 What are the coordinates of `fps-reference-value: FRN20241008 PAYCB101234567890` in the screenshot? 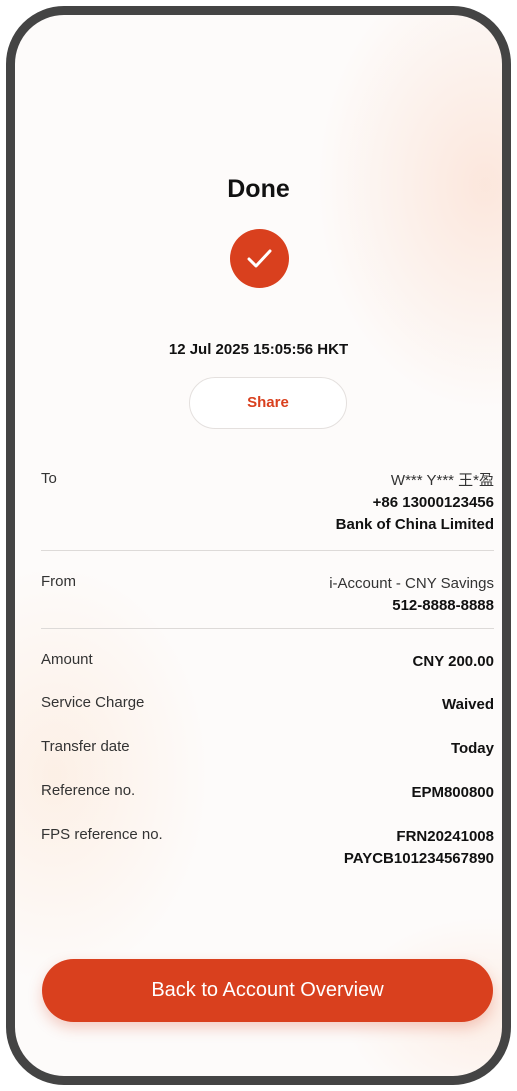 It's located at (419, 848).